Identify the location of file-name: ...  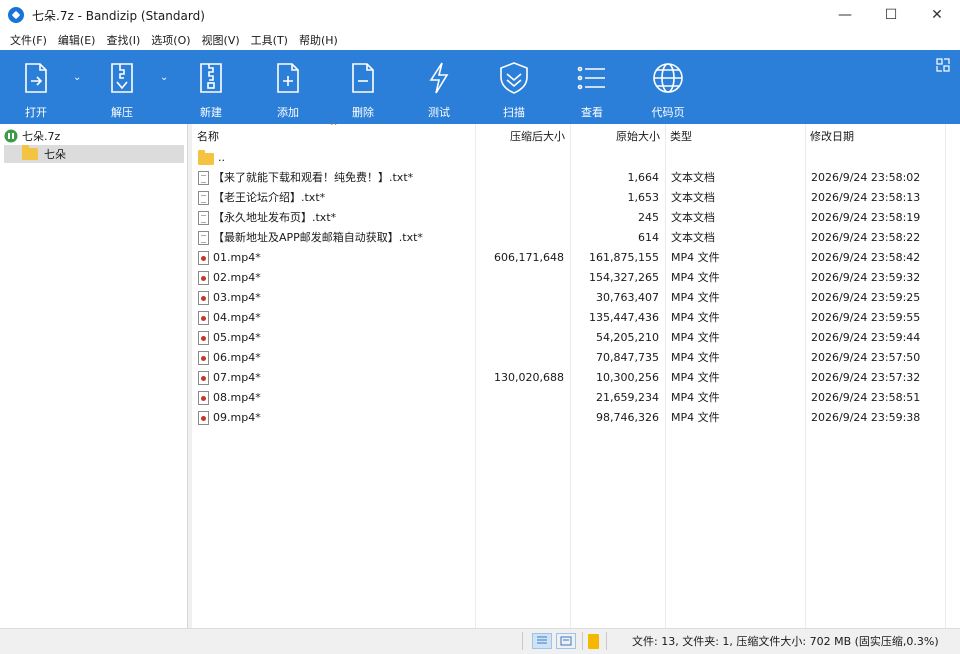
(221, 157).